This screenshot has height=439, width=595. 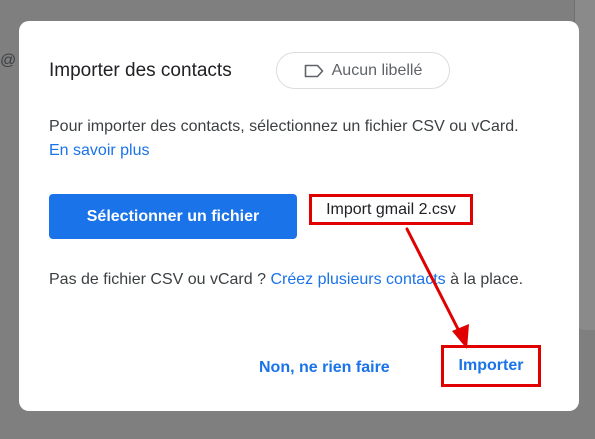 What do you see at coordinates (377, 70) in the screenshot?
I see `label-chip-text: Aucun libellé` at bounding box center [377, 70].